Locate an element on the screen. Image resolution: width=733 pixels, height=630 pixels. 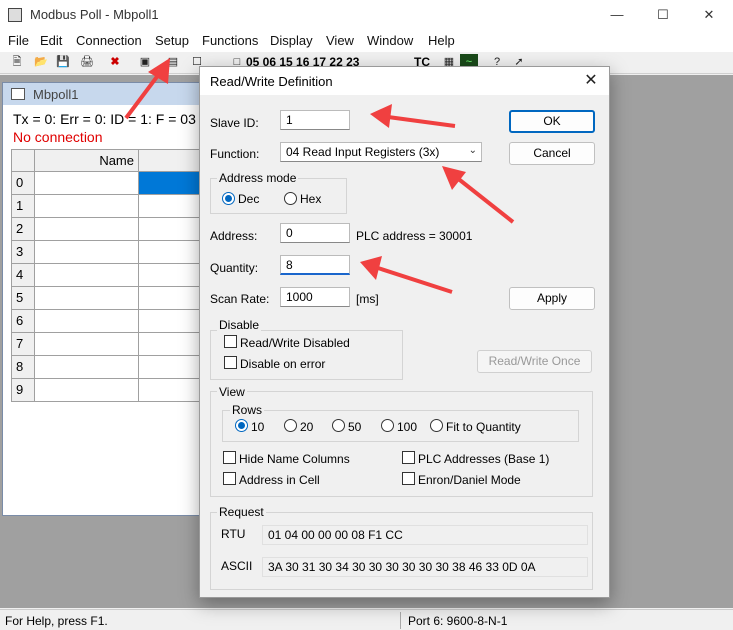
arrow-head-setup is located at coordinates (159, 71).